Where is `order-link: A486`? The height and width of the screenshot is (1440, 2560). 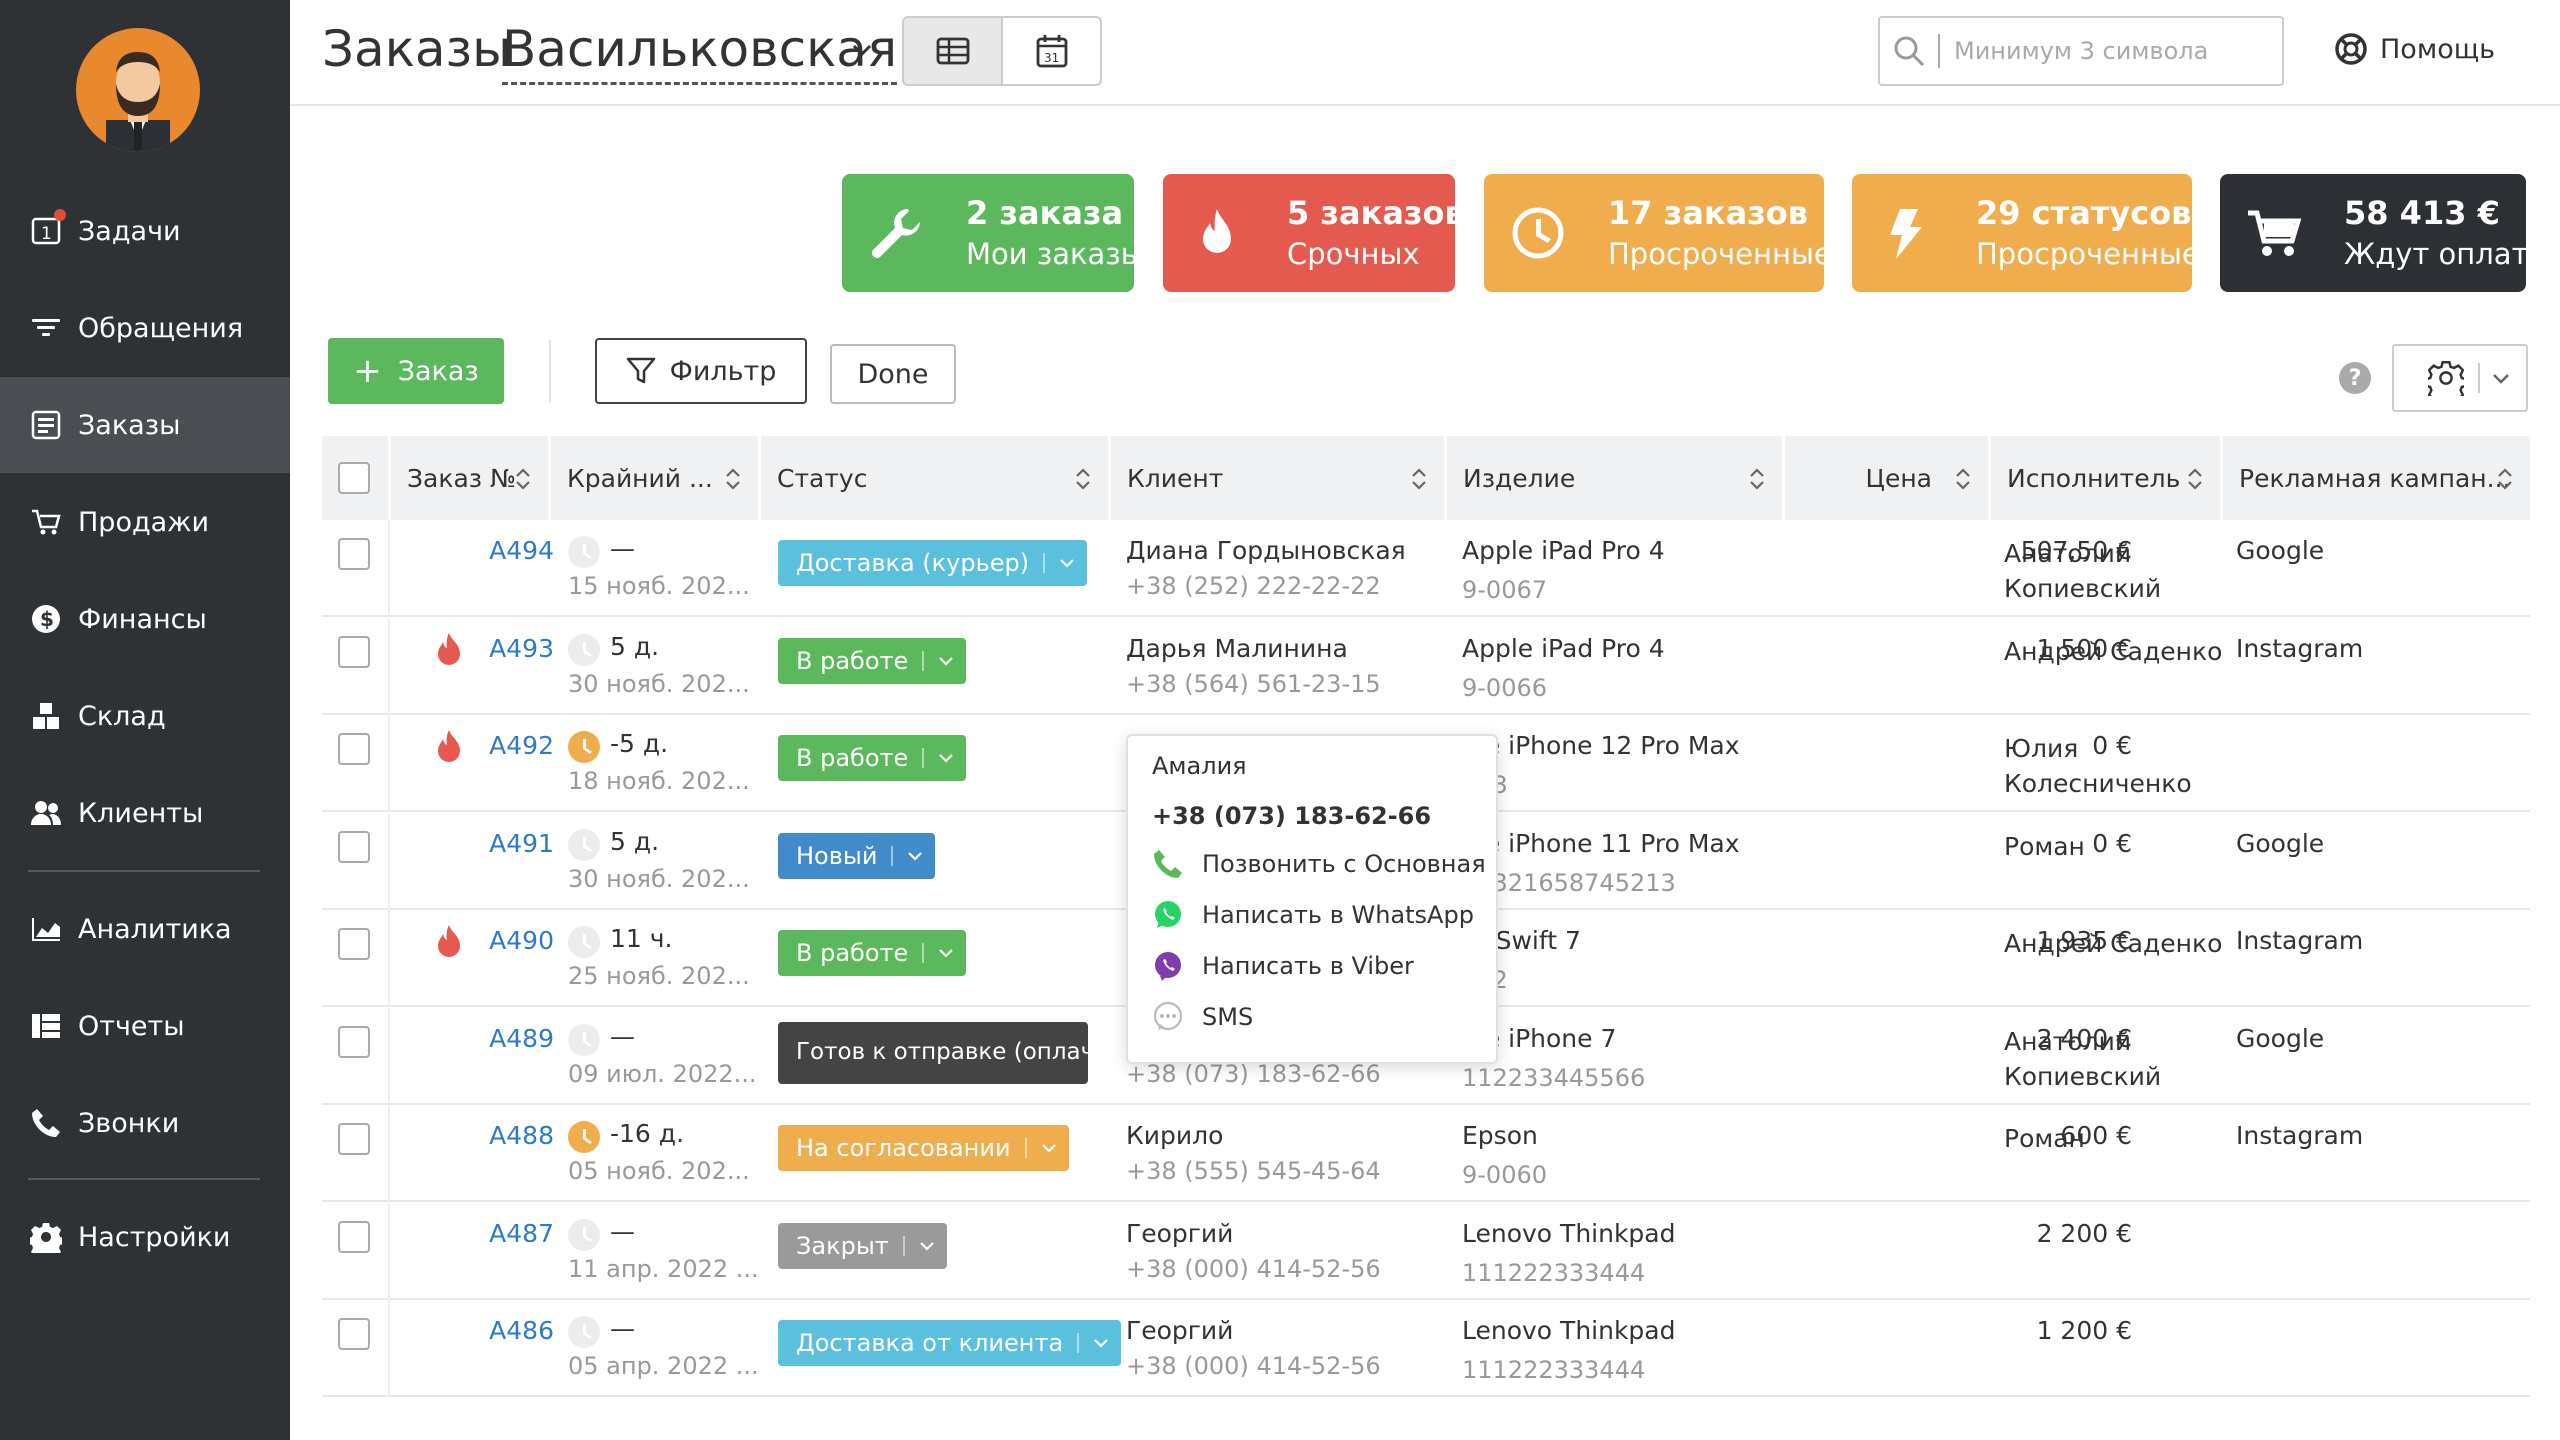
order-link: A486 is located at coordinates (514, 1330).